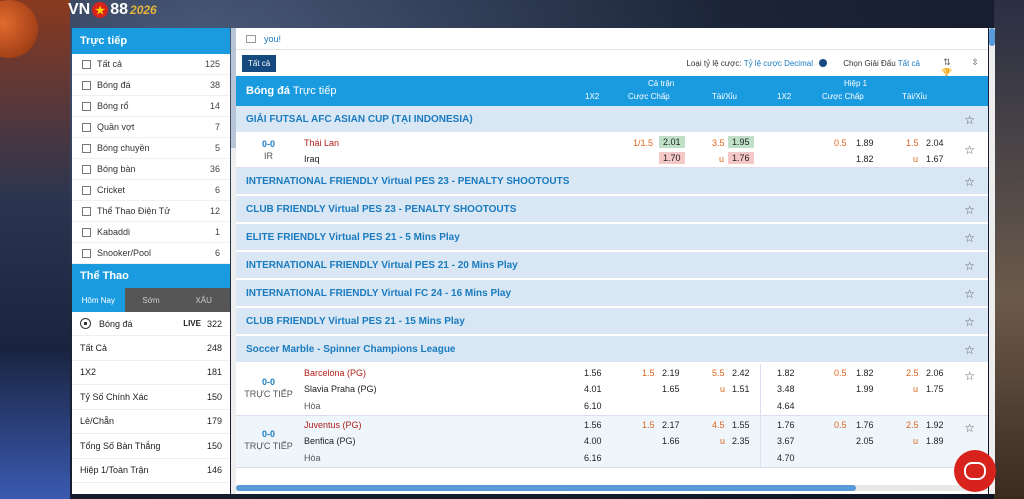 The width and height of the screenshot is (1024, 499). I want to click on half-draw-1x2-odd: 4.64, so click(786, 406).